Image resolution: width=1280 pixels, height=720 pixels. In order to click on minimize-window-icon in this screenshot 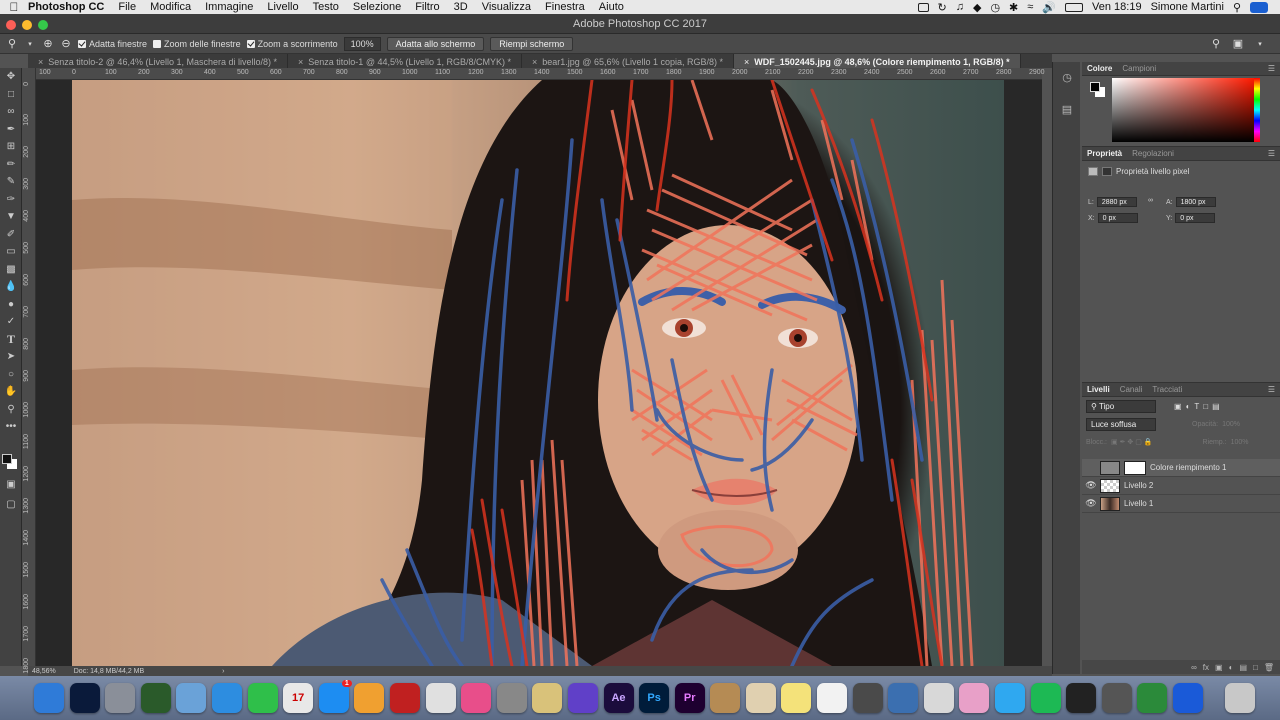, I will do `click(27, 25)`.